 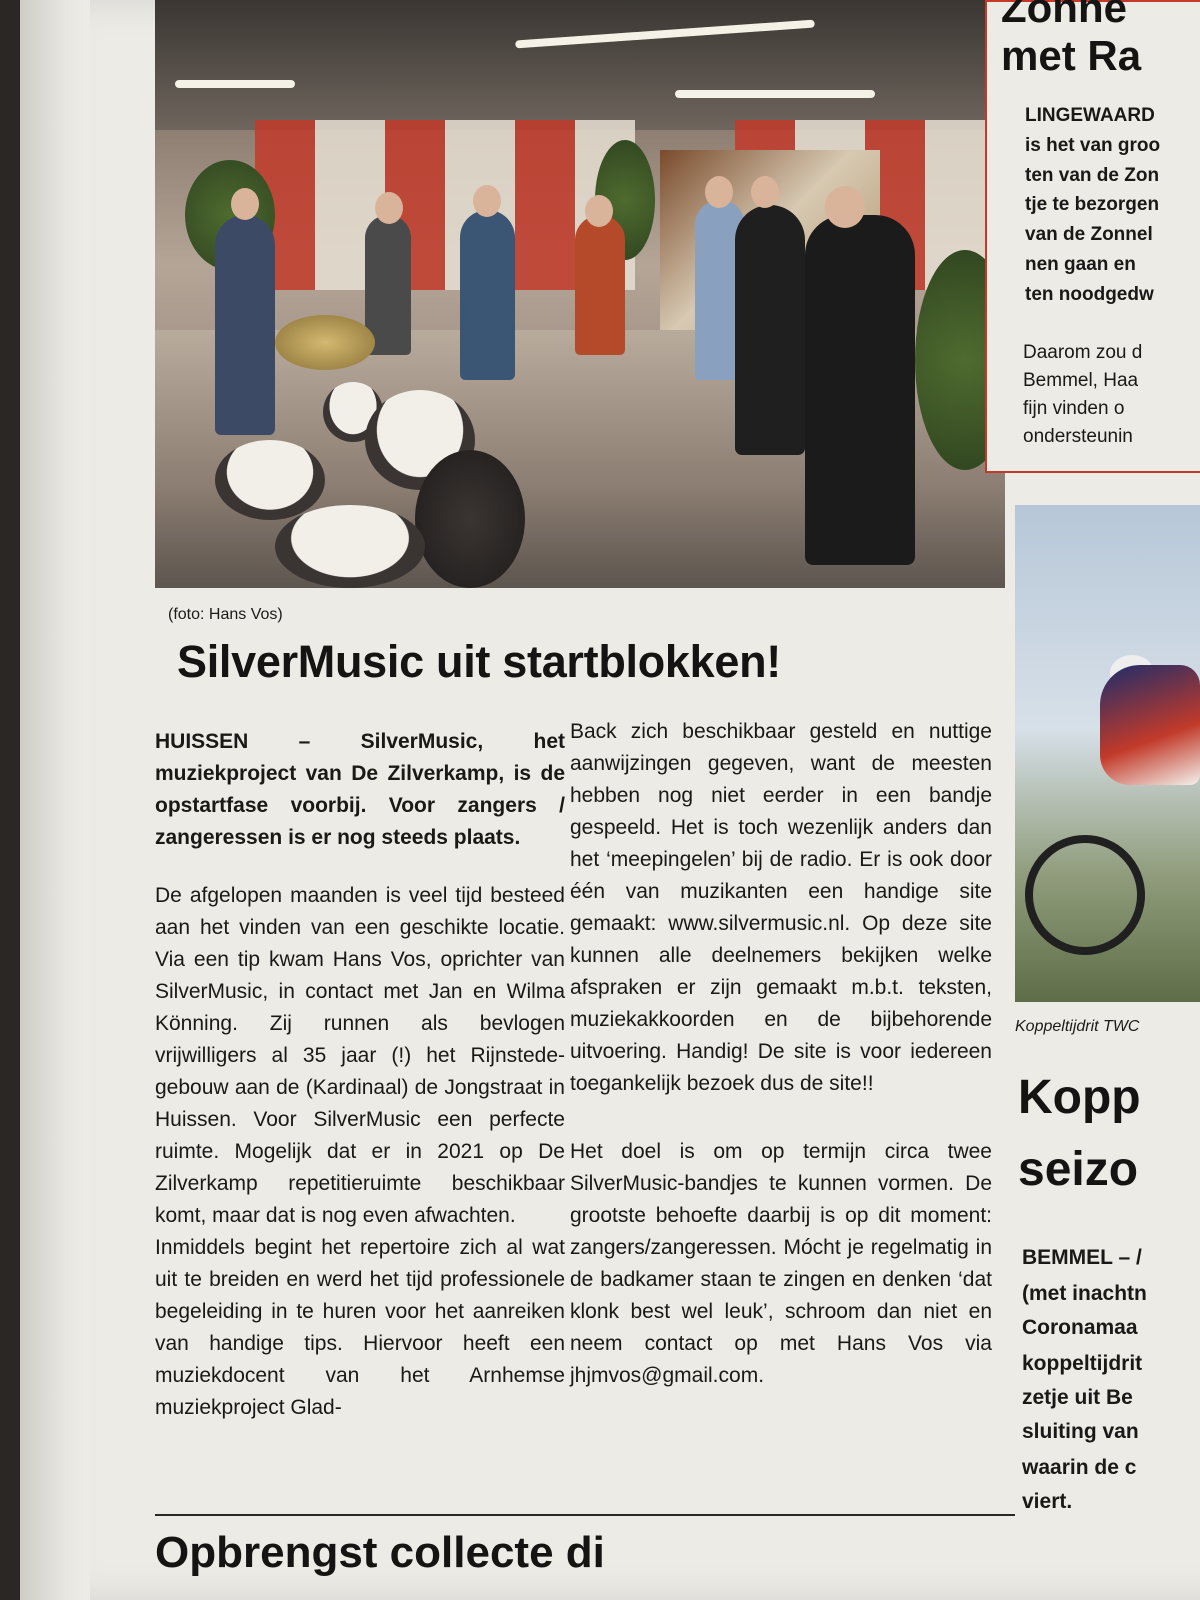 What do you see at coordinates (1077, 1397) in the screenshot?
I see `side-article-line: zetje uit Be` at bounding box center [1077, 1397].